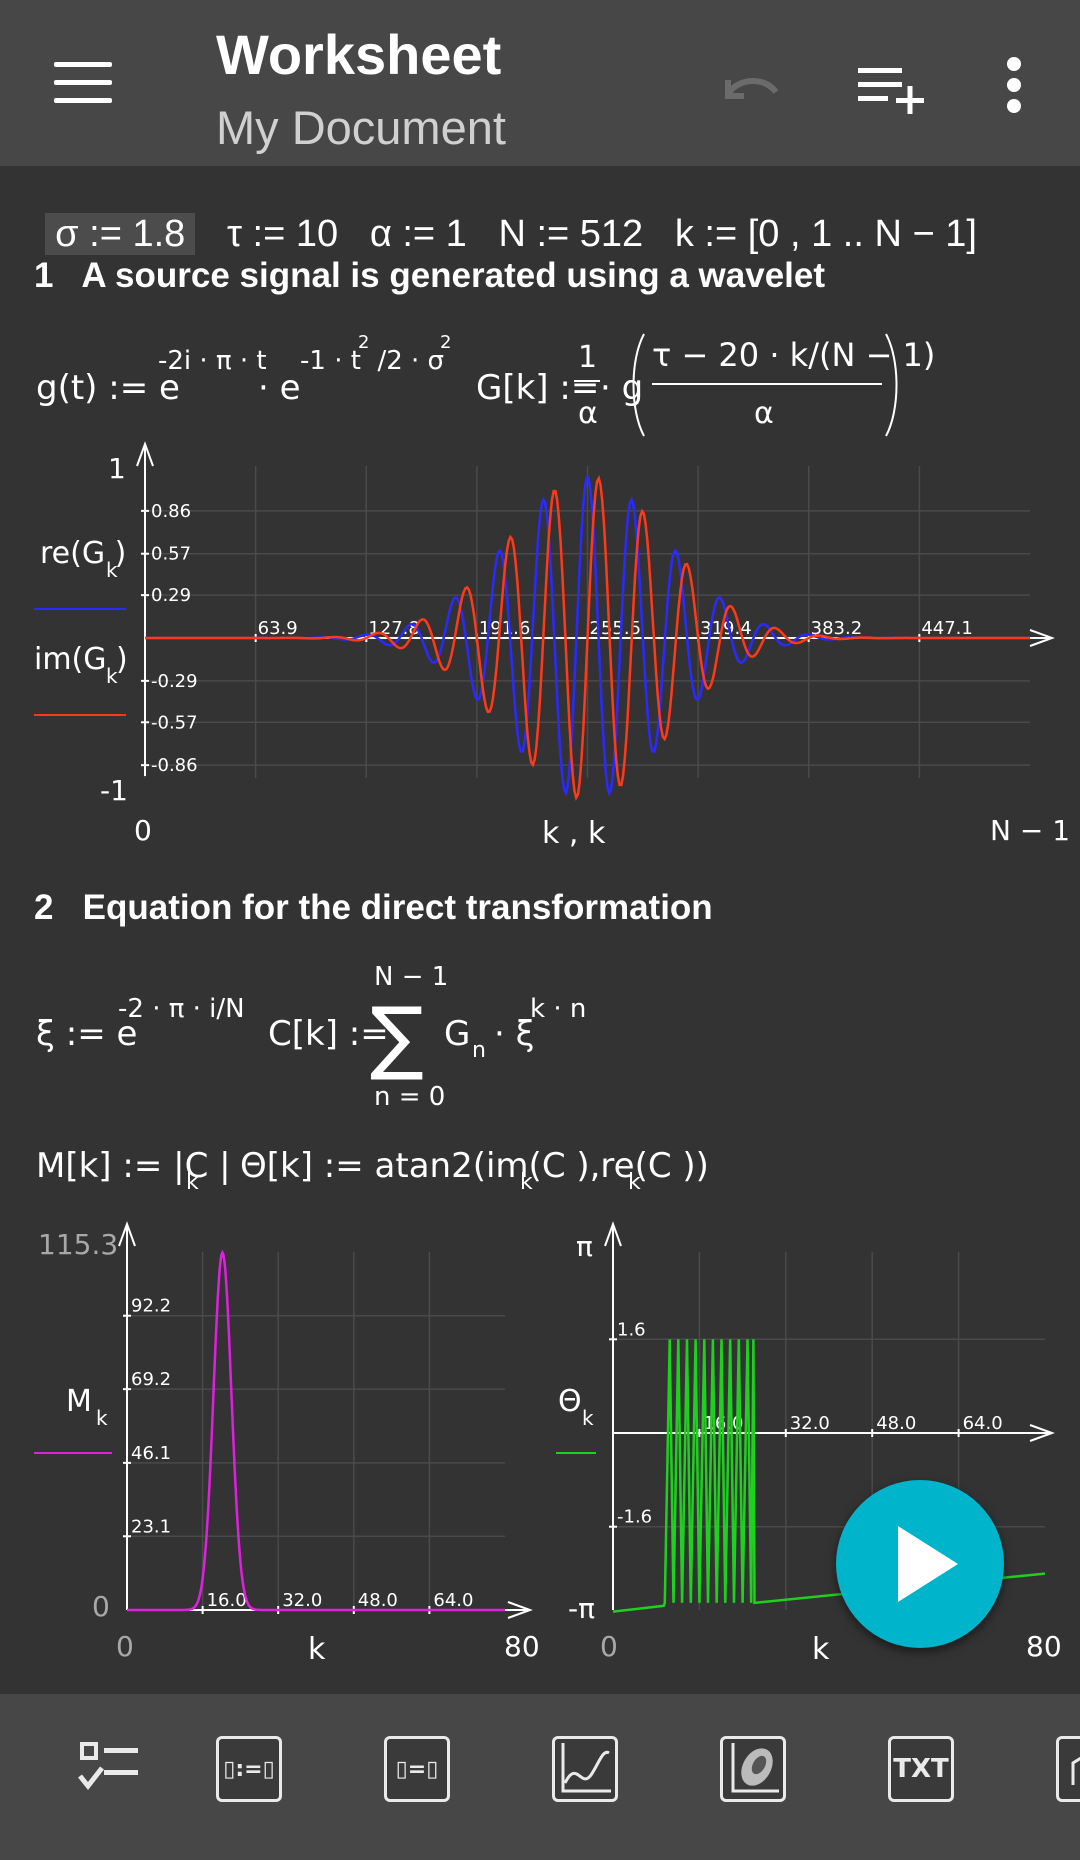  What do you see at coordinates (631, 1329) in the screenshot?
I see `plot3-y-tick-label: 1.6` at bounding box center [631, 1329].